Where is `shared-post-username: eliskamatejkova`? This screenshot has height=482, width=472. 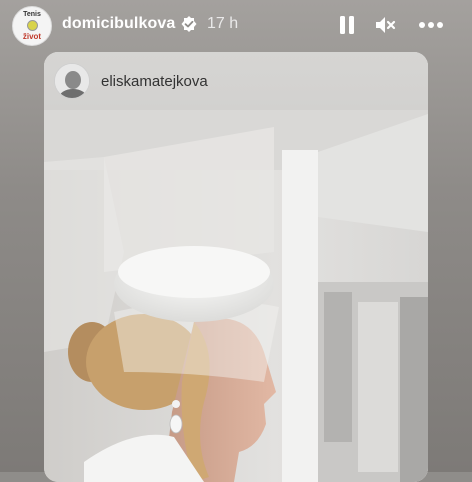 shared-post-username: eliskamatejkova is located at coordinates (154, 81).